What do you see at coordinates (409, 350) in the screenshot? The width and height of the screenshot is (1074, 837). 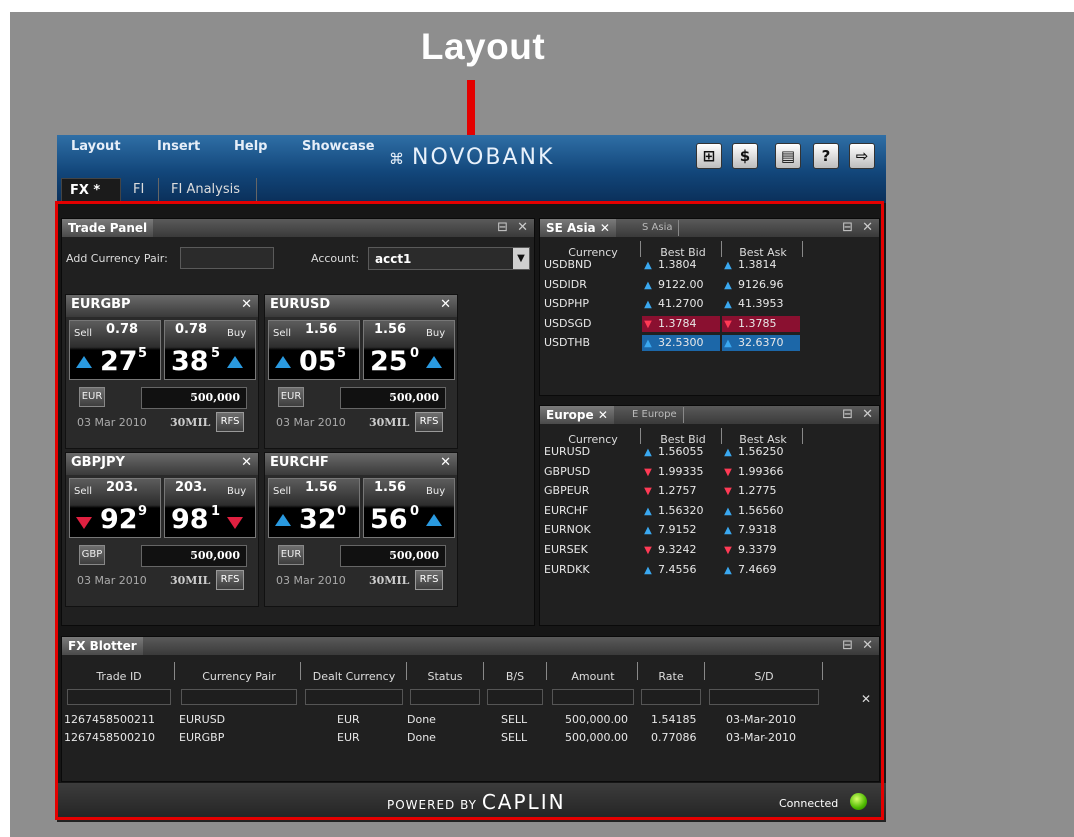 I see `buy-price-button: 1.56 Buy 25 0` at bounding box center [409, 350].